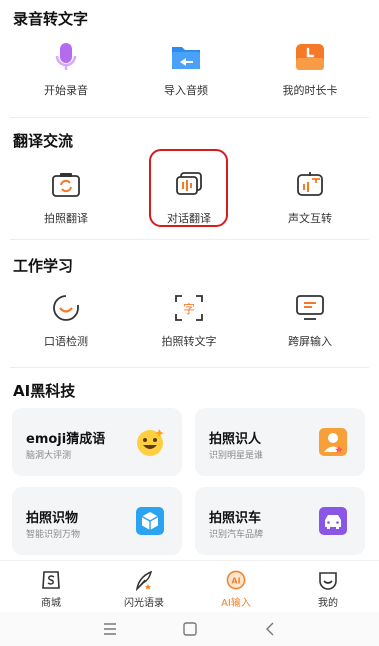 This screenshot has height=646, width=379. I want to click on speaking-check-icon, so click(66, 308).